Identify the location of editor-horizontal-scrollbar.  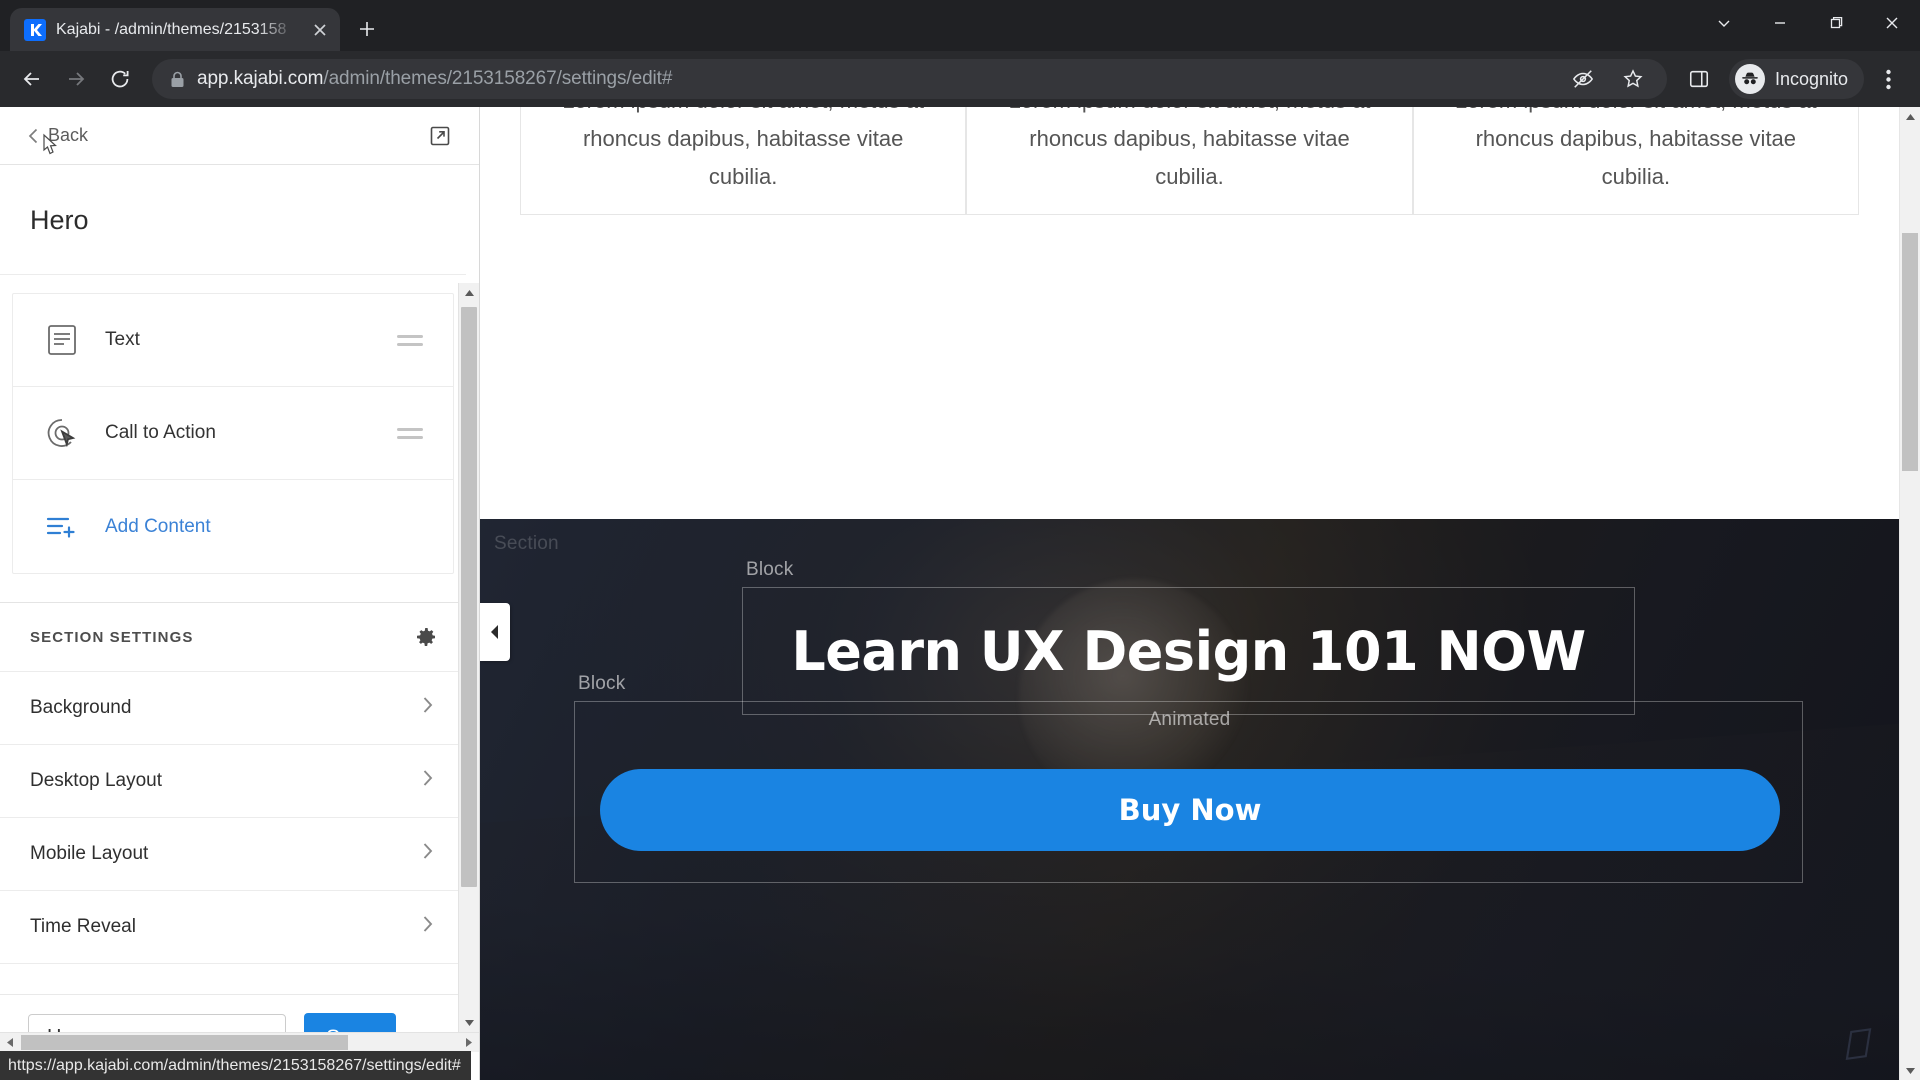
(239, 1042).